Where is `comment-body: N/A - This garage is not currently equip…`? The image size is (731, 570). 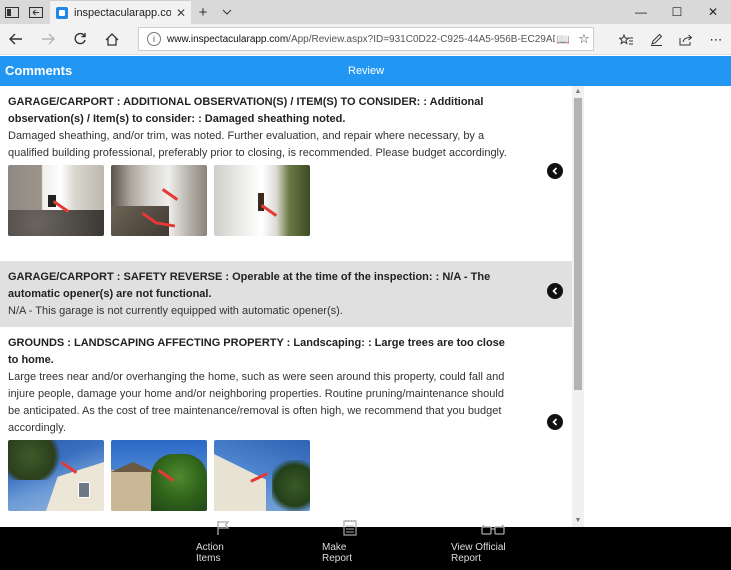
comment-body: N/A - This garage is not currently equip… is located at coordinates (175, 311).